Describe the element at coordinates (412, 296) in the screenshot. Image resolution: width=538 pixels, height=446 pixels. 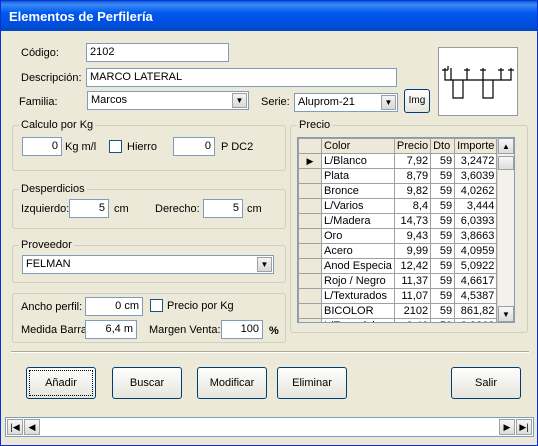
I see `table-cell: 11,07` at that location.